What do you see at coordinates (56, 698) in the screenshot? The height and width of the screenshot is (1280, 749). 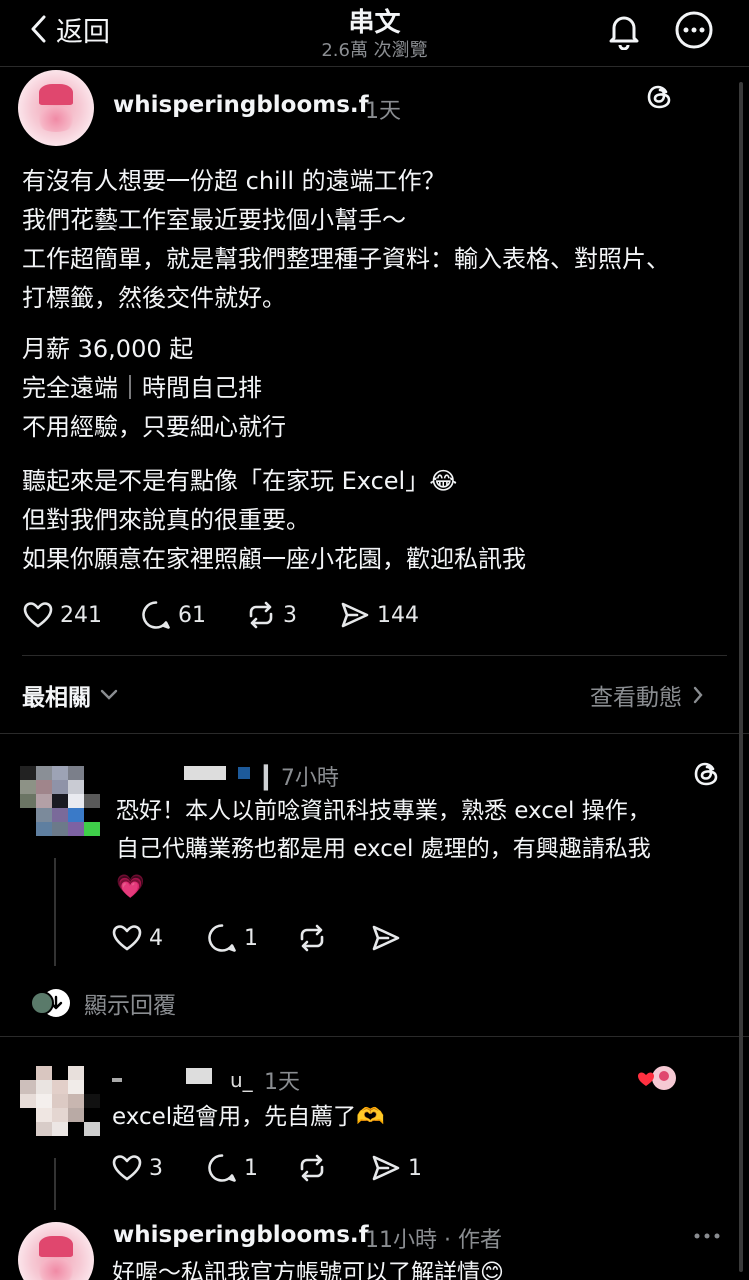 I see `sort-label: 最相關` at bounding box center [56, 698].